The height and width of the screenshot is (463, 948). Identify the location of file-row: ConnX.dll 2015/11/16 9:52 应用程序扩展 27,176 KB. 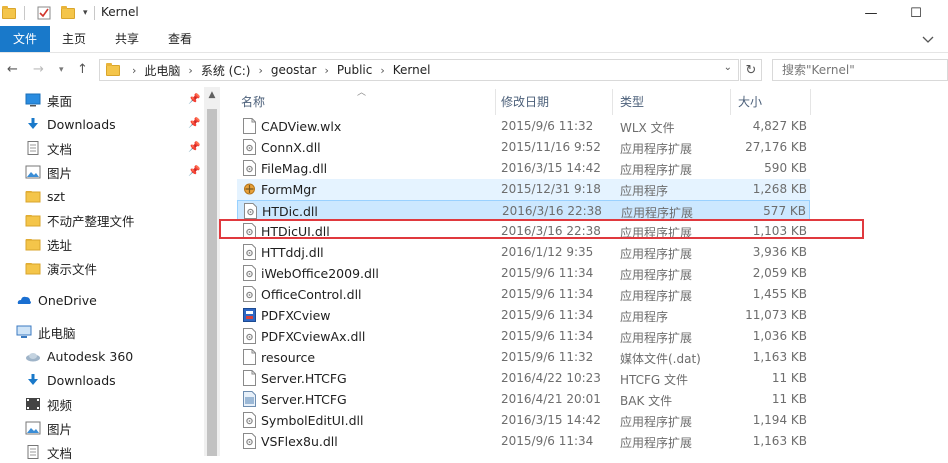
(523, 147).